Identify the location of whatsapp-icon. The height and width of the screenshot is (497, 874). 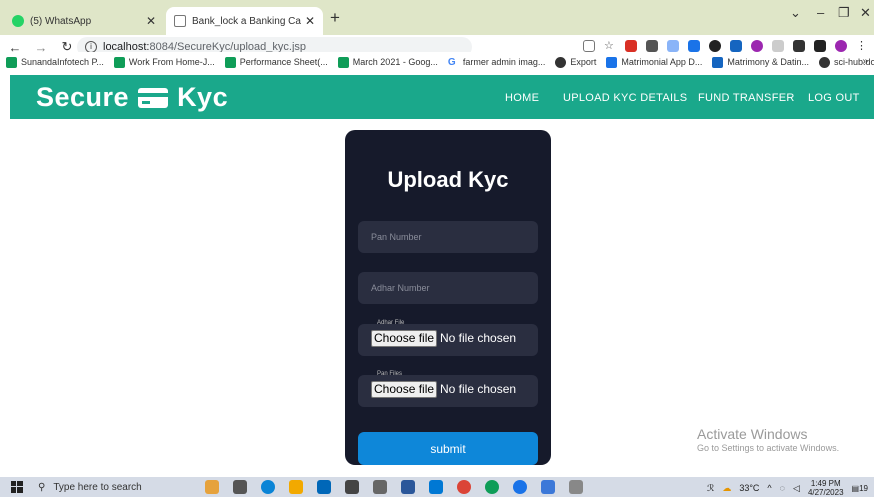
(18, 21).